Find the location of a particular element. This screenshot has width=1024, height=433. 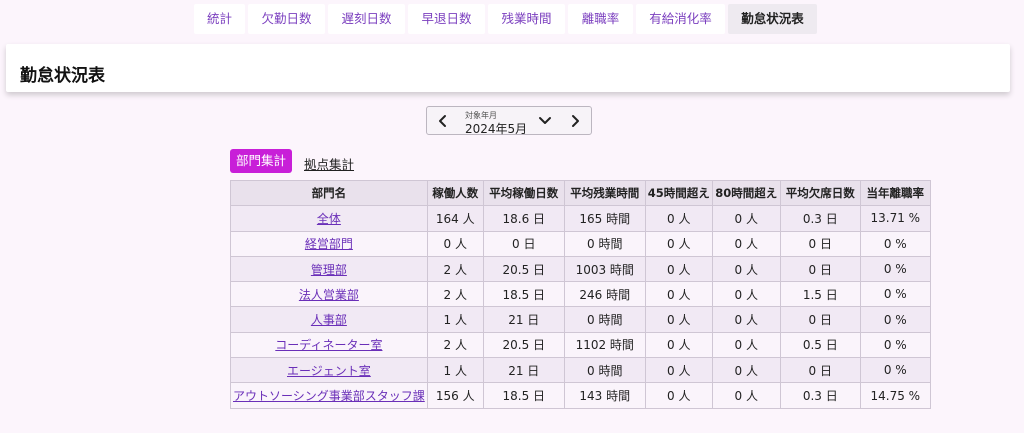

department-link: エージェント室 is located at coordinates (329, 371).